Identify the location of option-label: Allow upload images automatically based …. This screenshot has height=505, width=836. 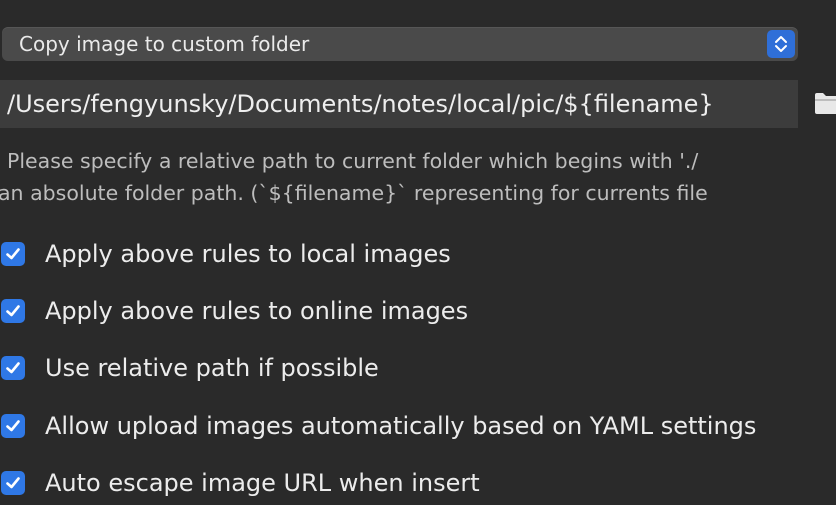
(401, 426).